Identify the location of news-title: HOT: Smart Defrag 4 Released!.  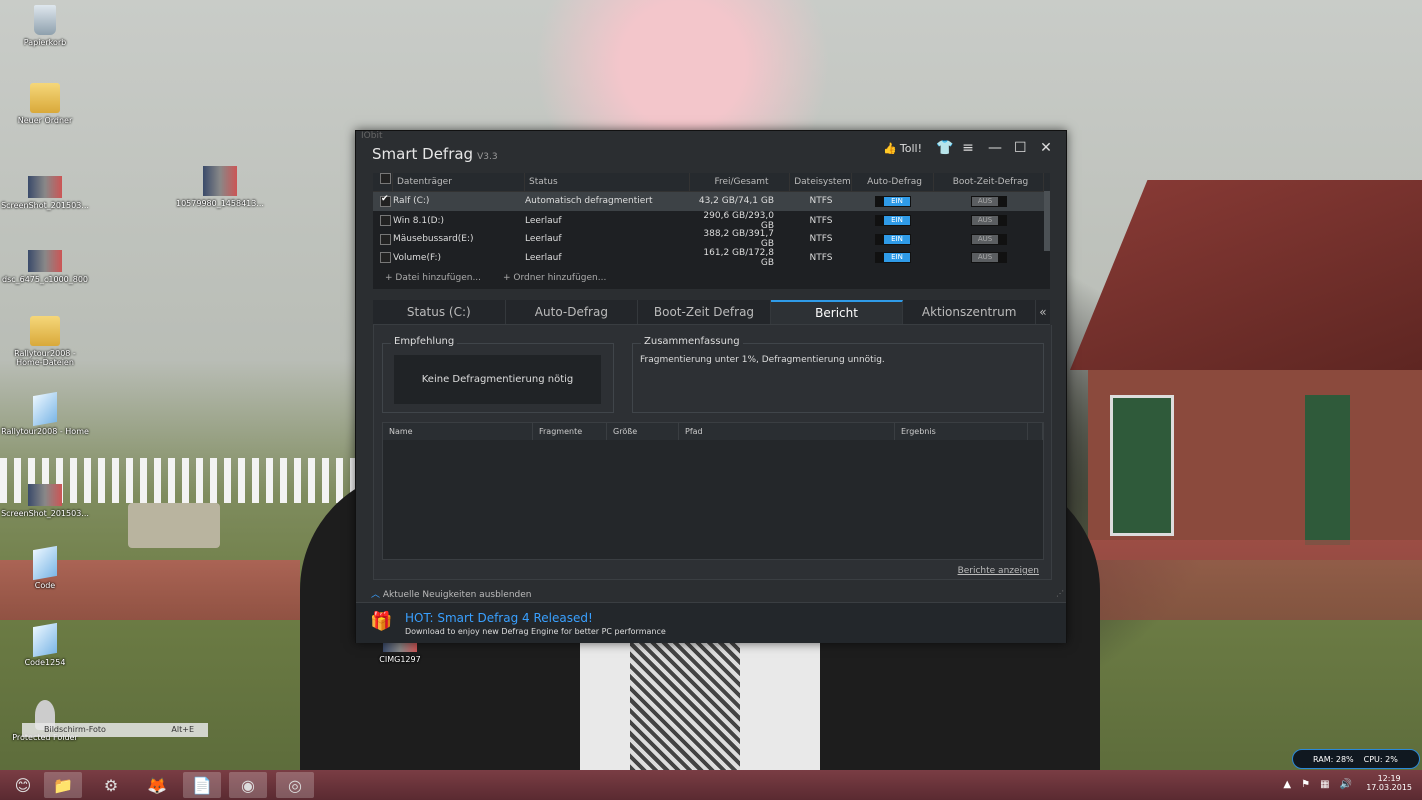
(499, 618).